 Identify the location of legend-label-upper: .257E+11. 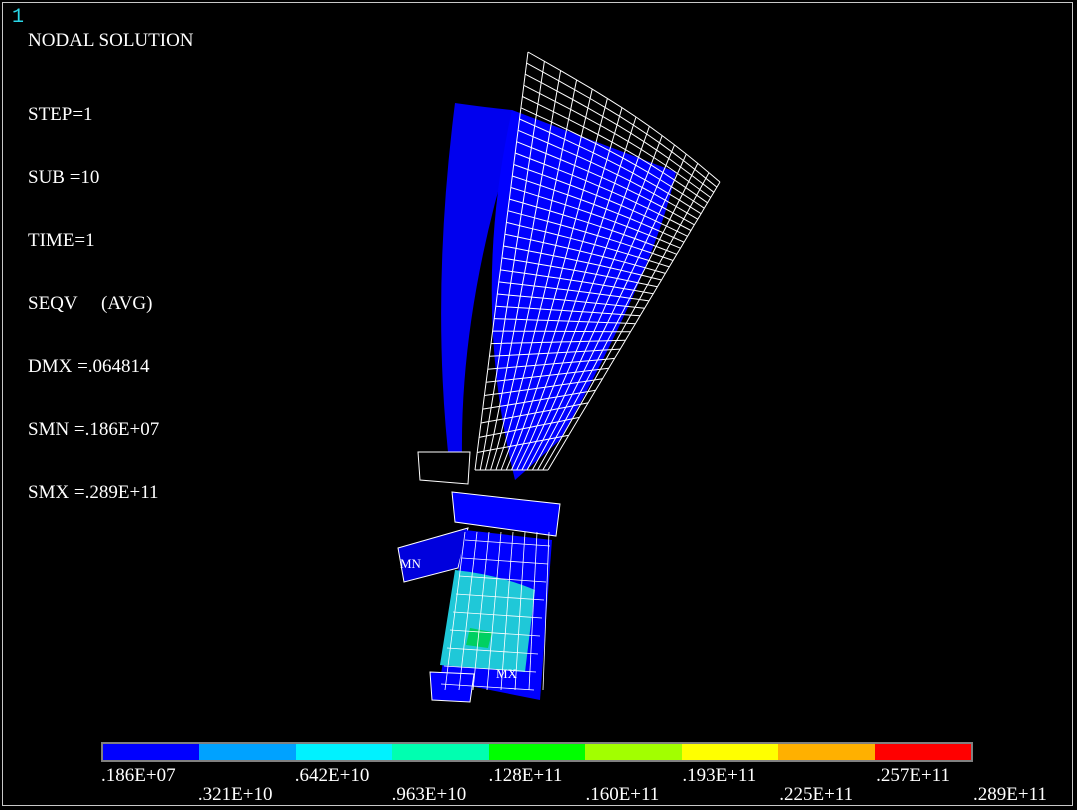
(913, 775).